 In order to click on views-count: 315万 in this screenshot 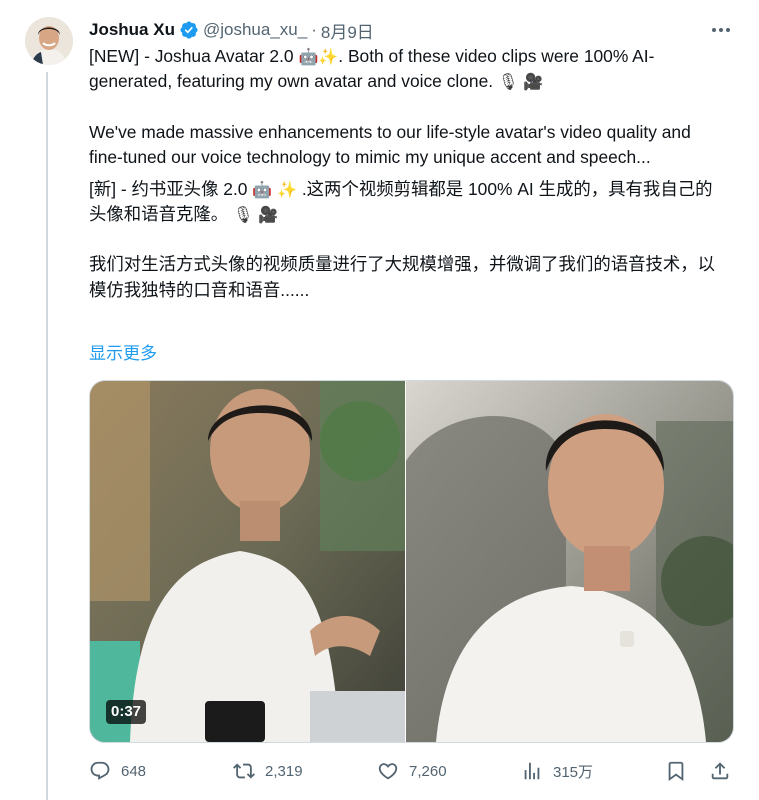, I will do `click(573, 772)`.